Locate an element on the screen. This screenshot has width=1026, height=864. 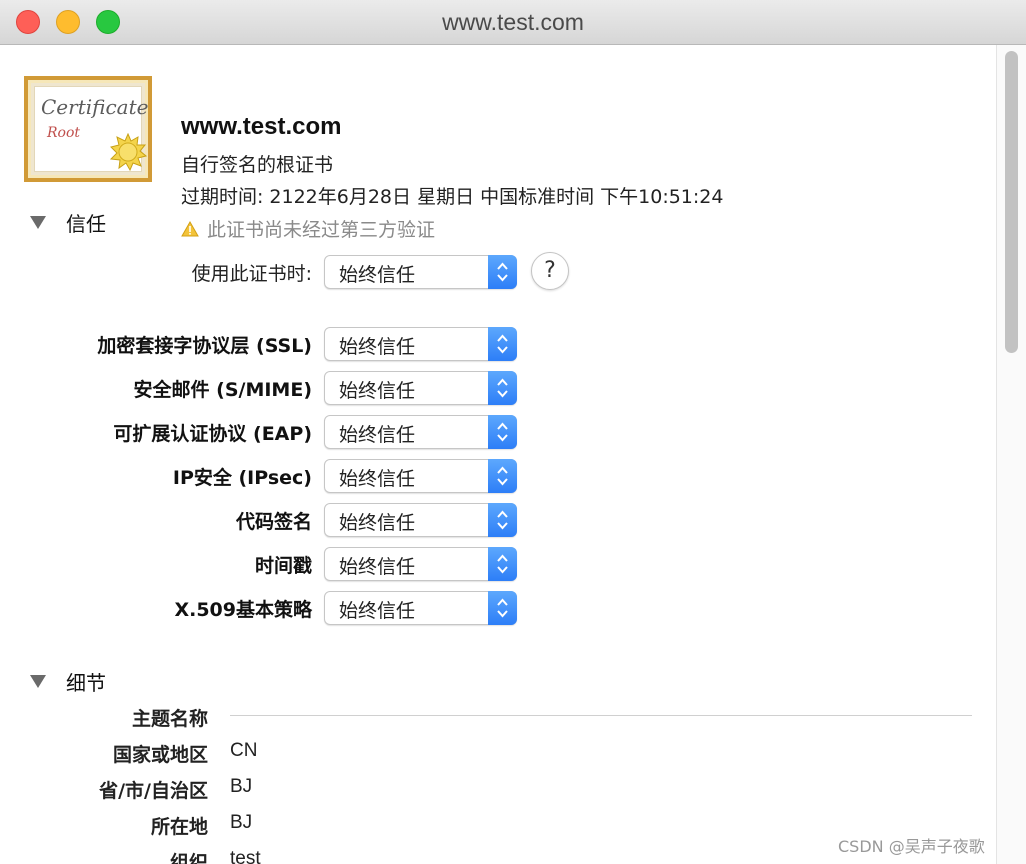
certificate-icon-subtext: Root is located at coordinates (64, 133).